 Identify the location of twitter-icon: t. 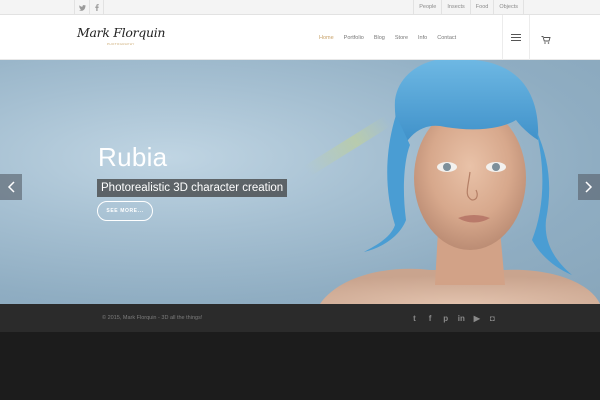
(414, 318).